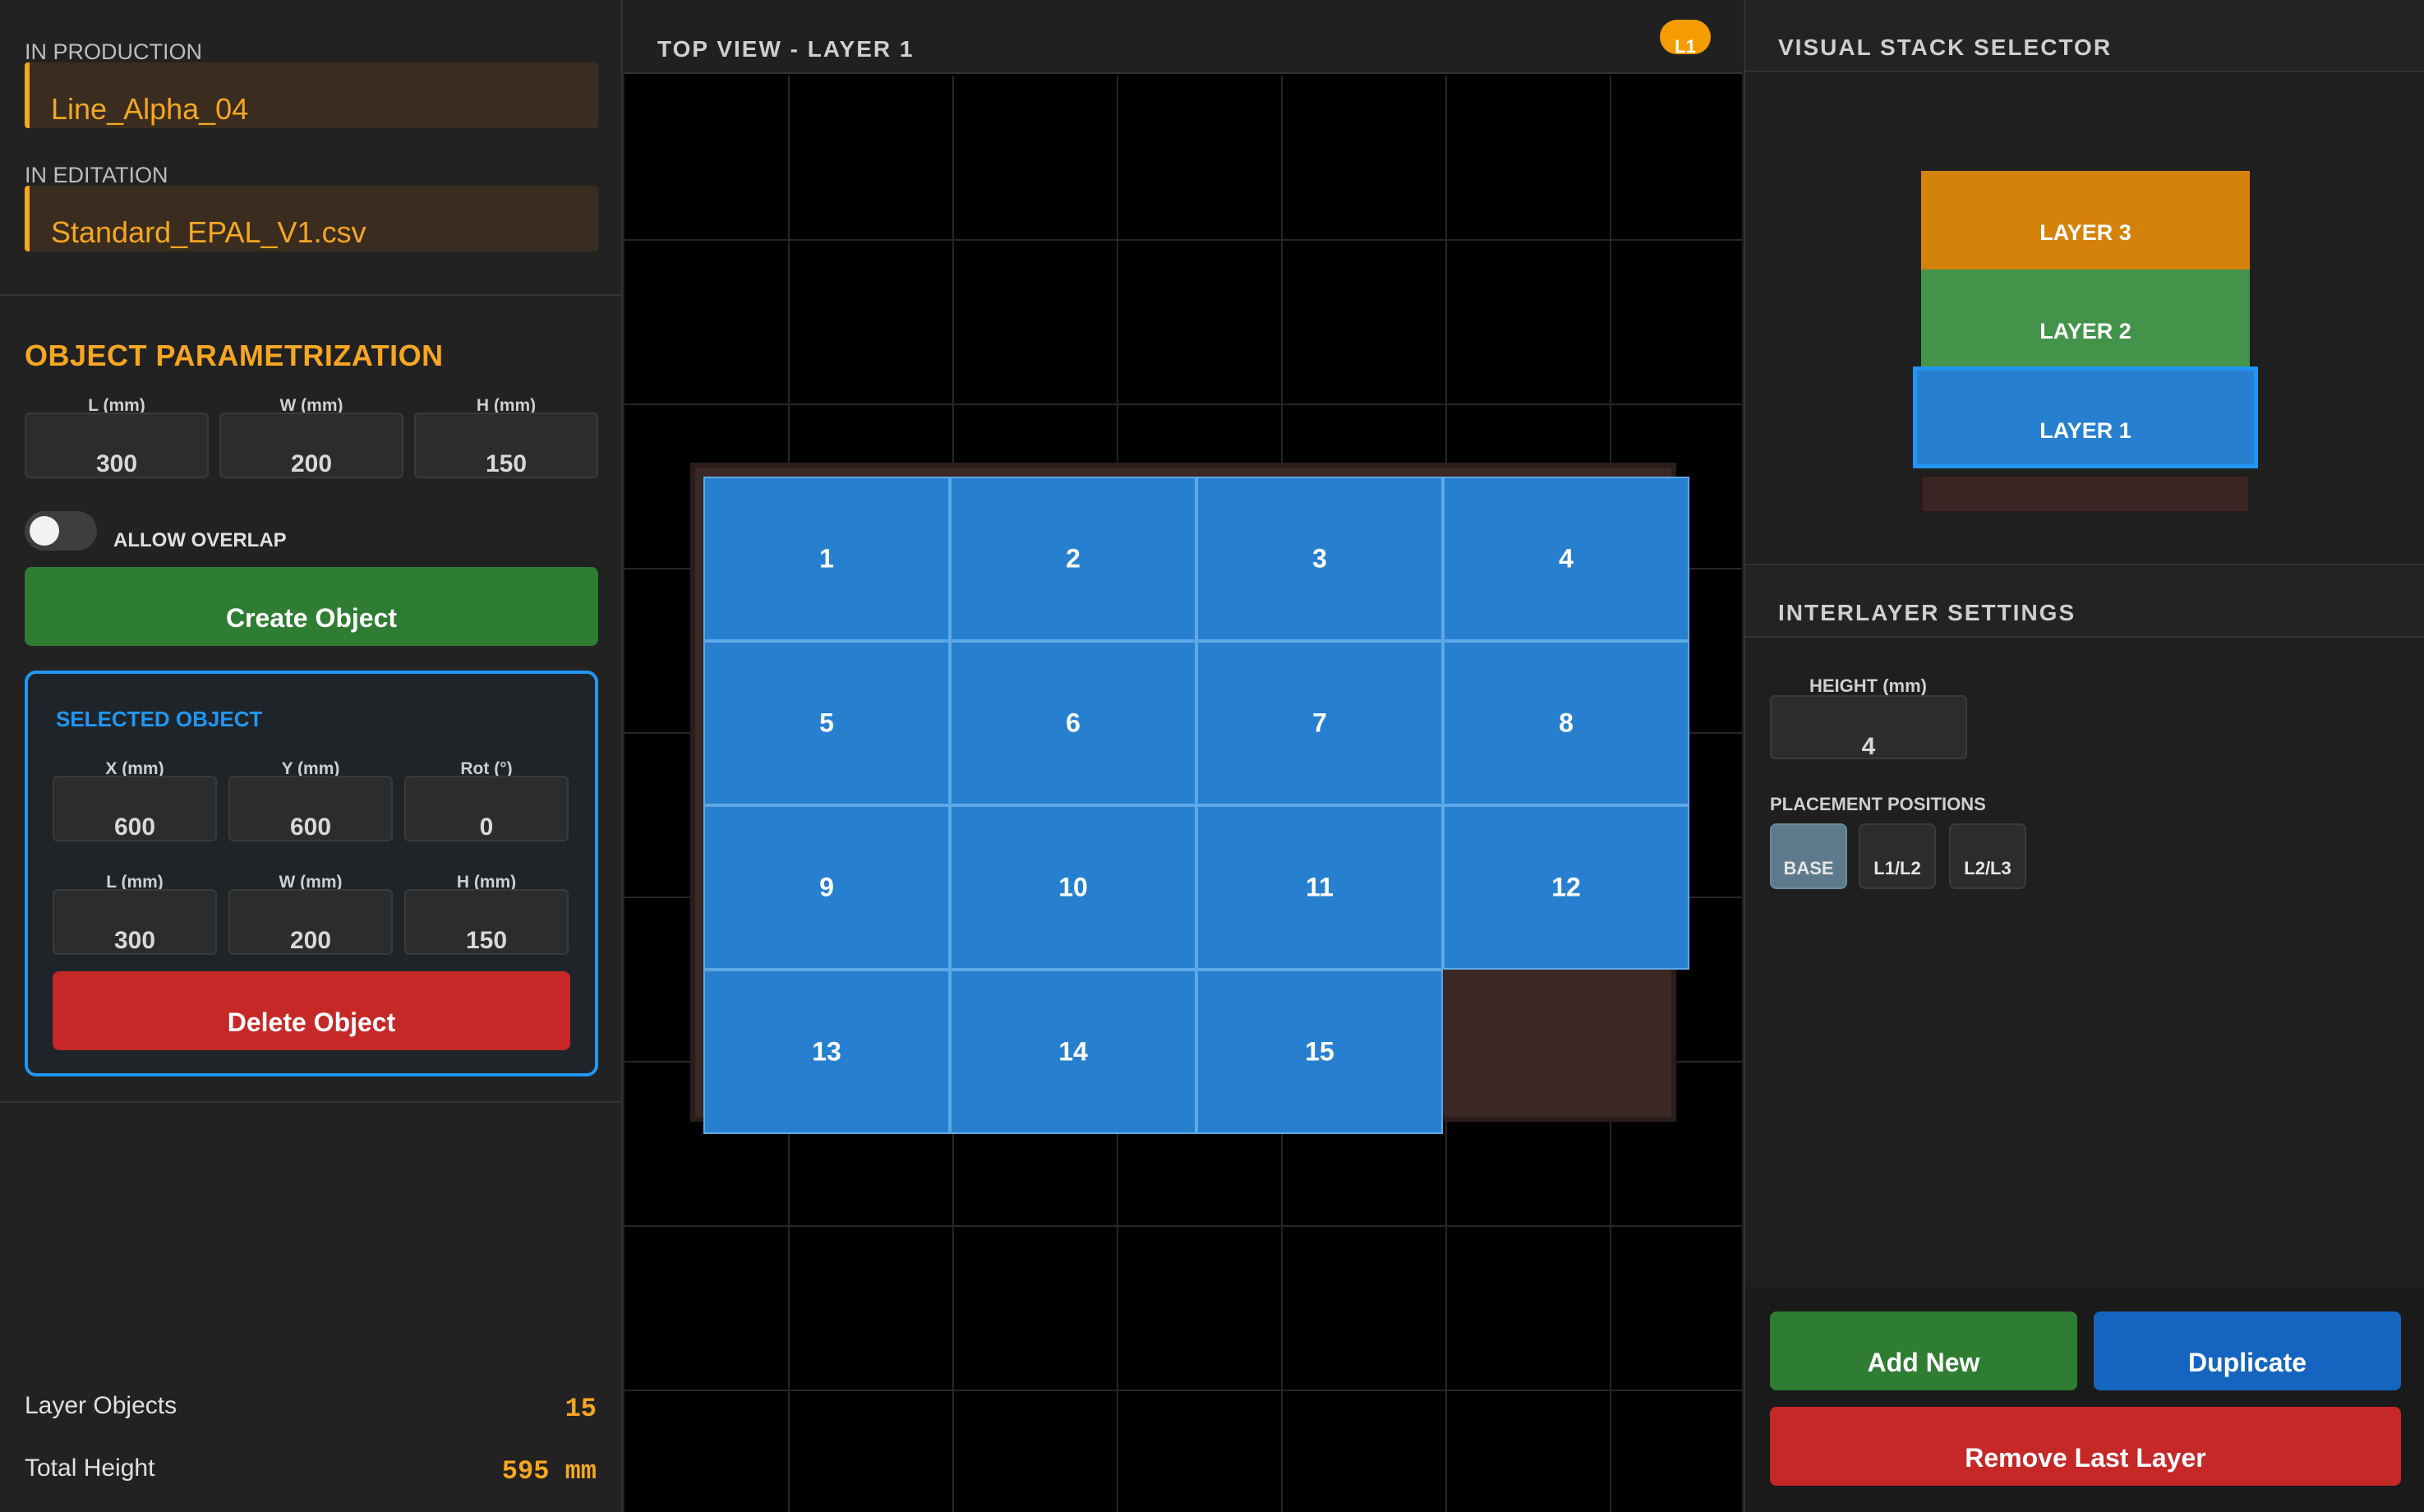  I want to click on total-height-label: Total Height, so click(90, 1468).